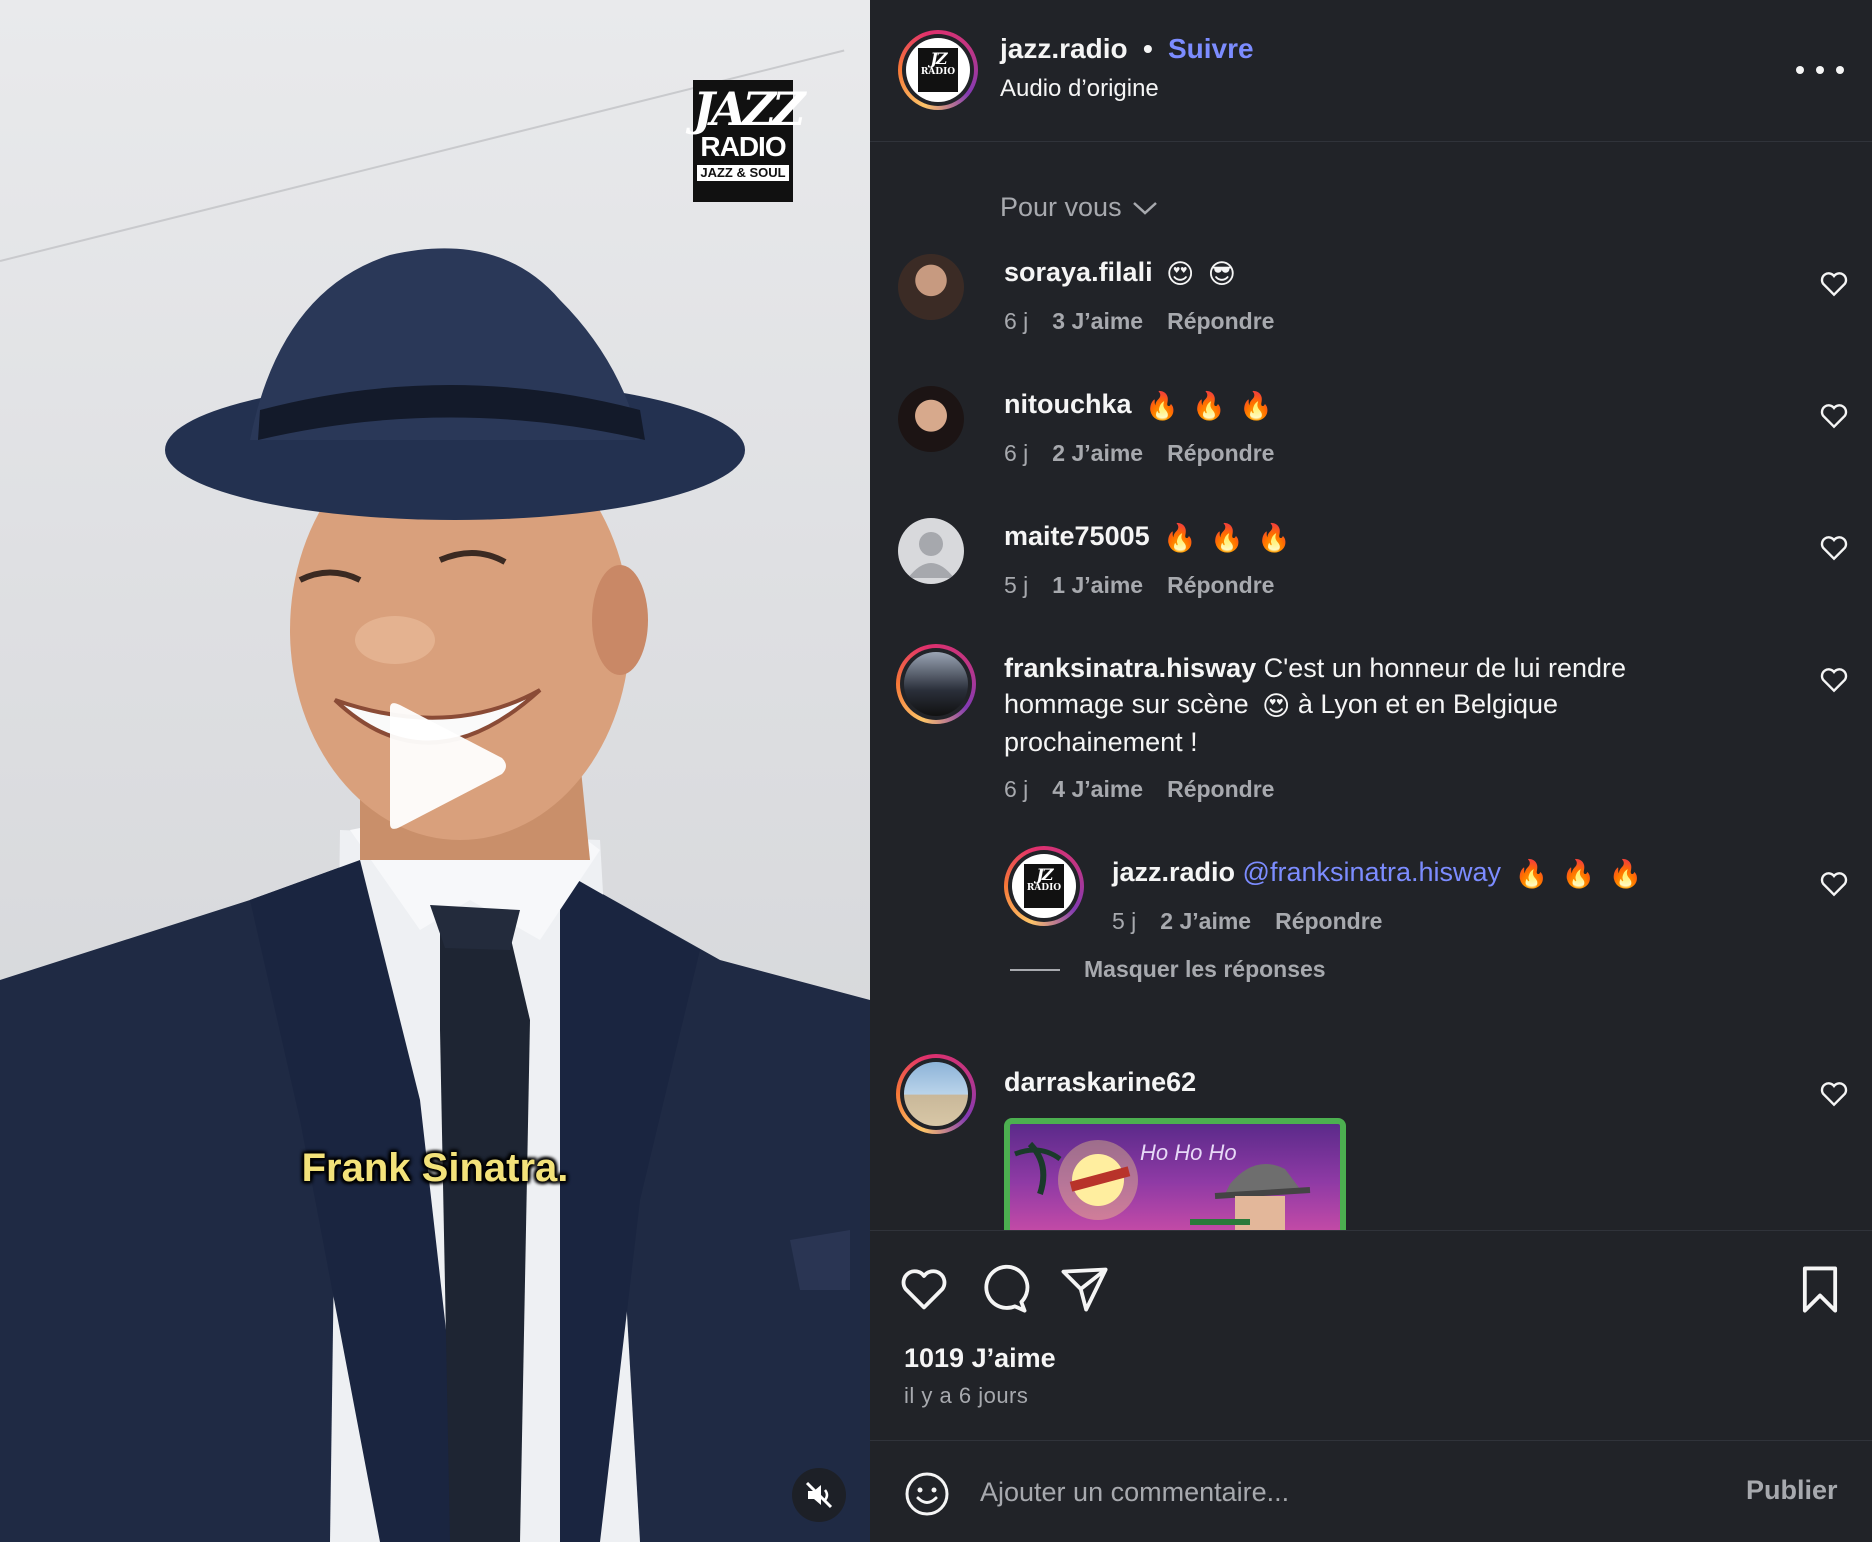 The height and width of the screenshot is (1542, 1872). I want to click on comment-username: maite75005, so click(1077, 536).